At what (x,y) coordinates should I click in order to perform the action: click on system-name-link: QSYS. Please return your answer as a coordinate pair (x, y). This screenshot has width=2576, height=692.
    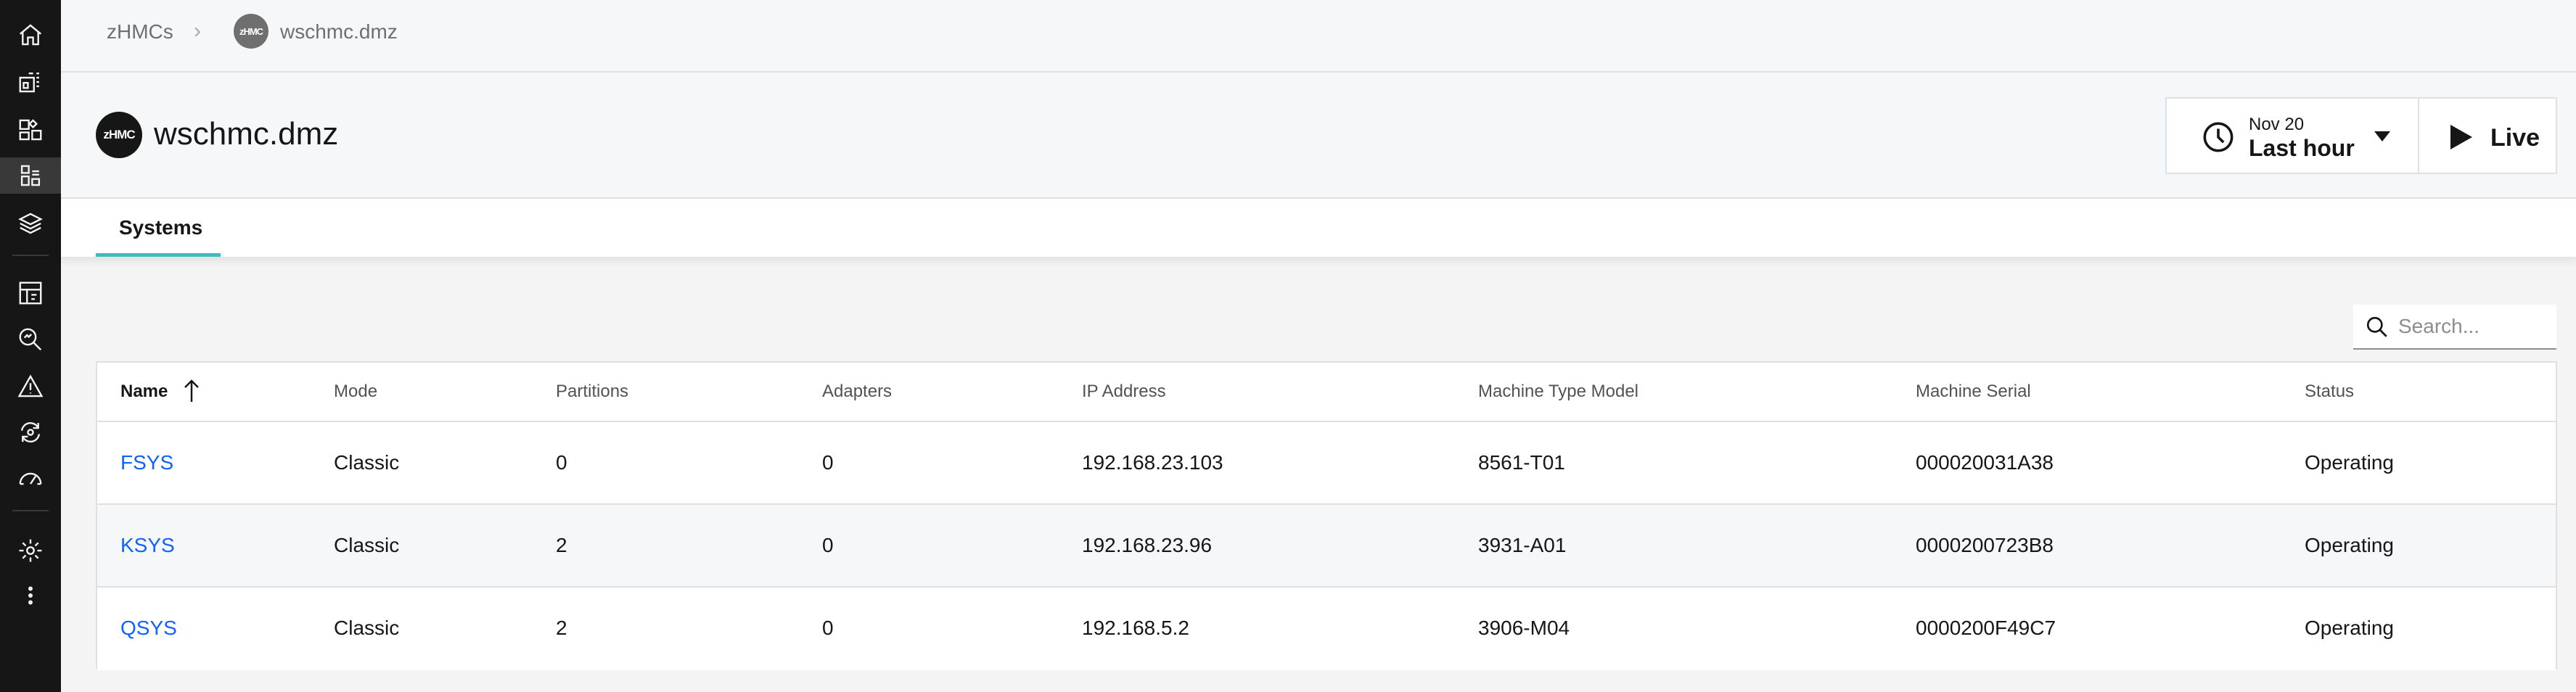
    Looking at the image, I should click on (148, 628).